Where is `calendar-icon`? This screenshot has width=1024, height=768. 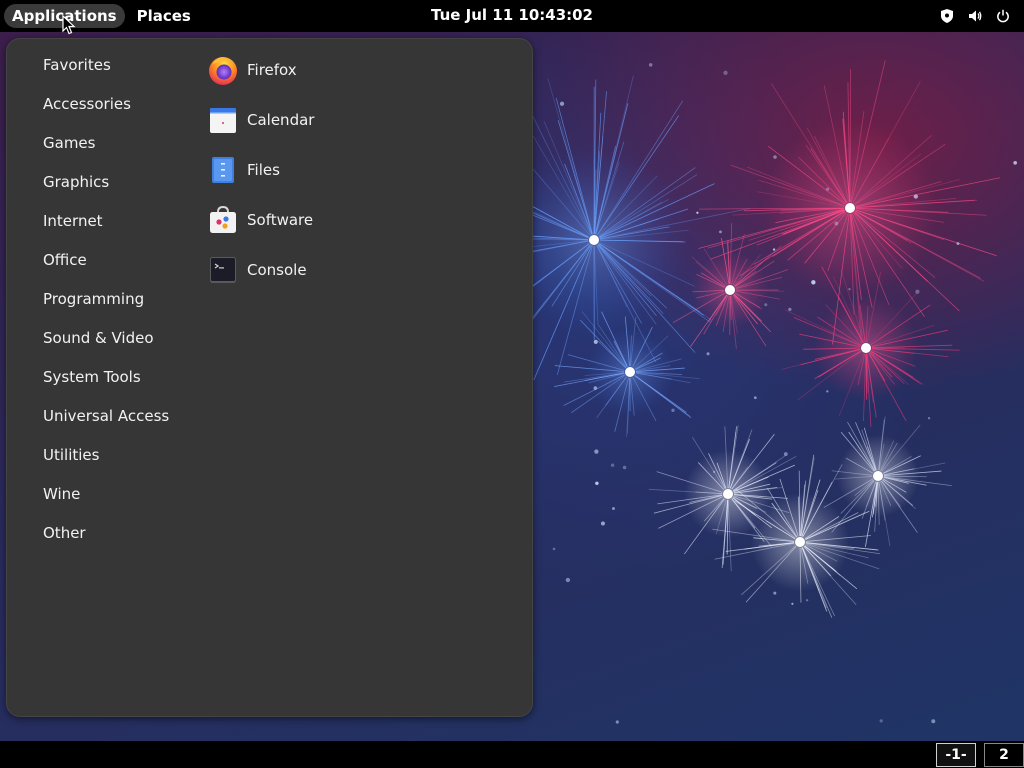 calendar-icon is located at coordinates (223, 120).